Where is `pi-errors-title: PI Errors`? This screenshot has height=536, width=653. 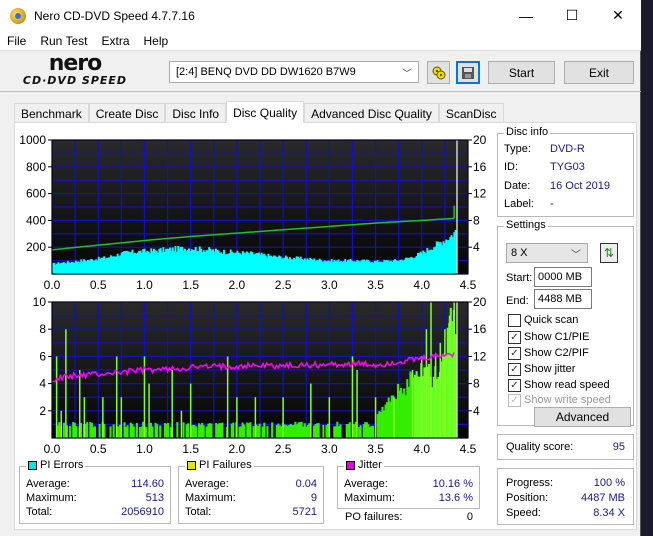 pi-errors-title: PI Errors is located at coordinates (62, 465).